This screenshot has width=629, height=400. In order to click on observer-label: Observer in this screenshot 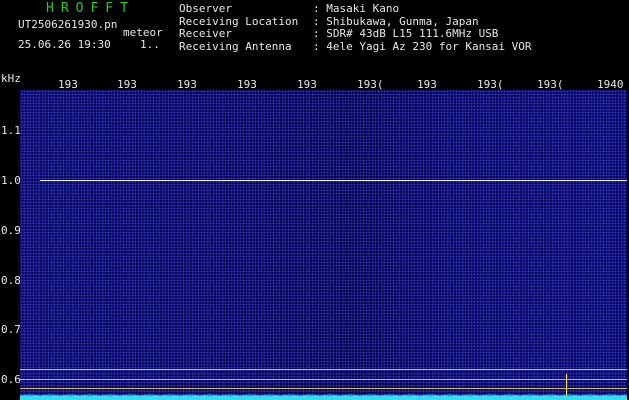, I will do `click(205, 8)`.